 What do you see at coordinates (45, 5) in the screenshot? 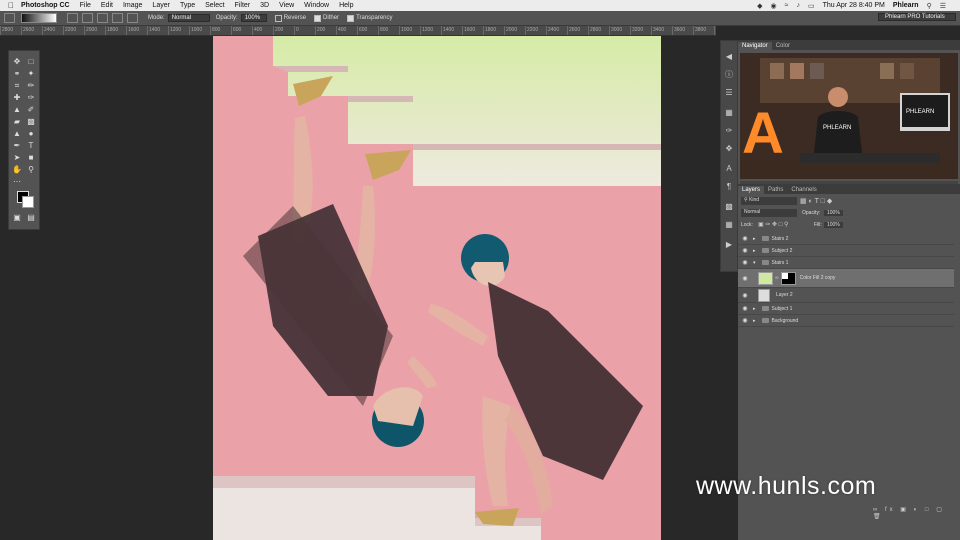
I see `app-menu: Photoshop CC` at bounding box center [45, 5].